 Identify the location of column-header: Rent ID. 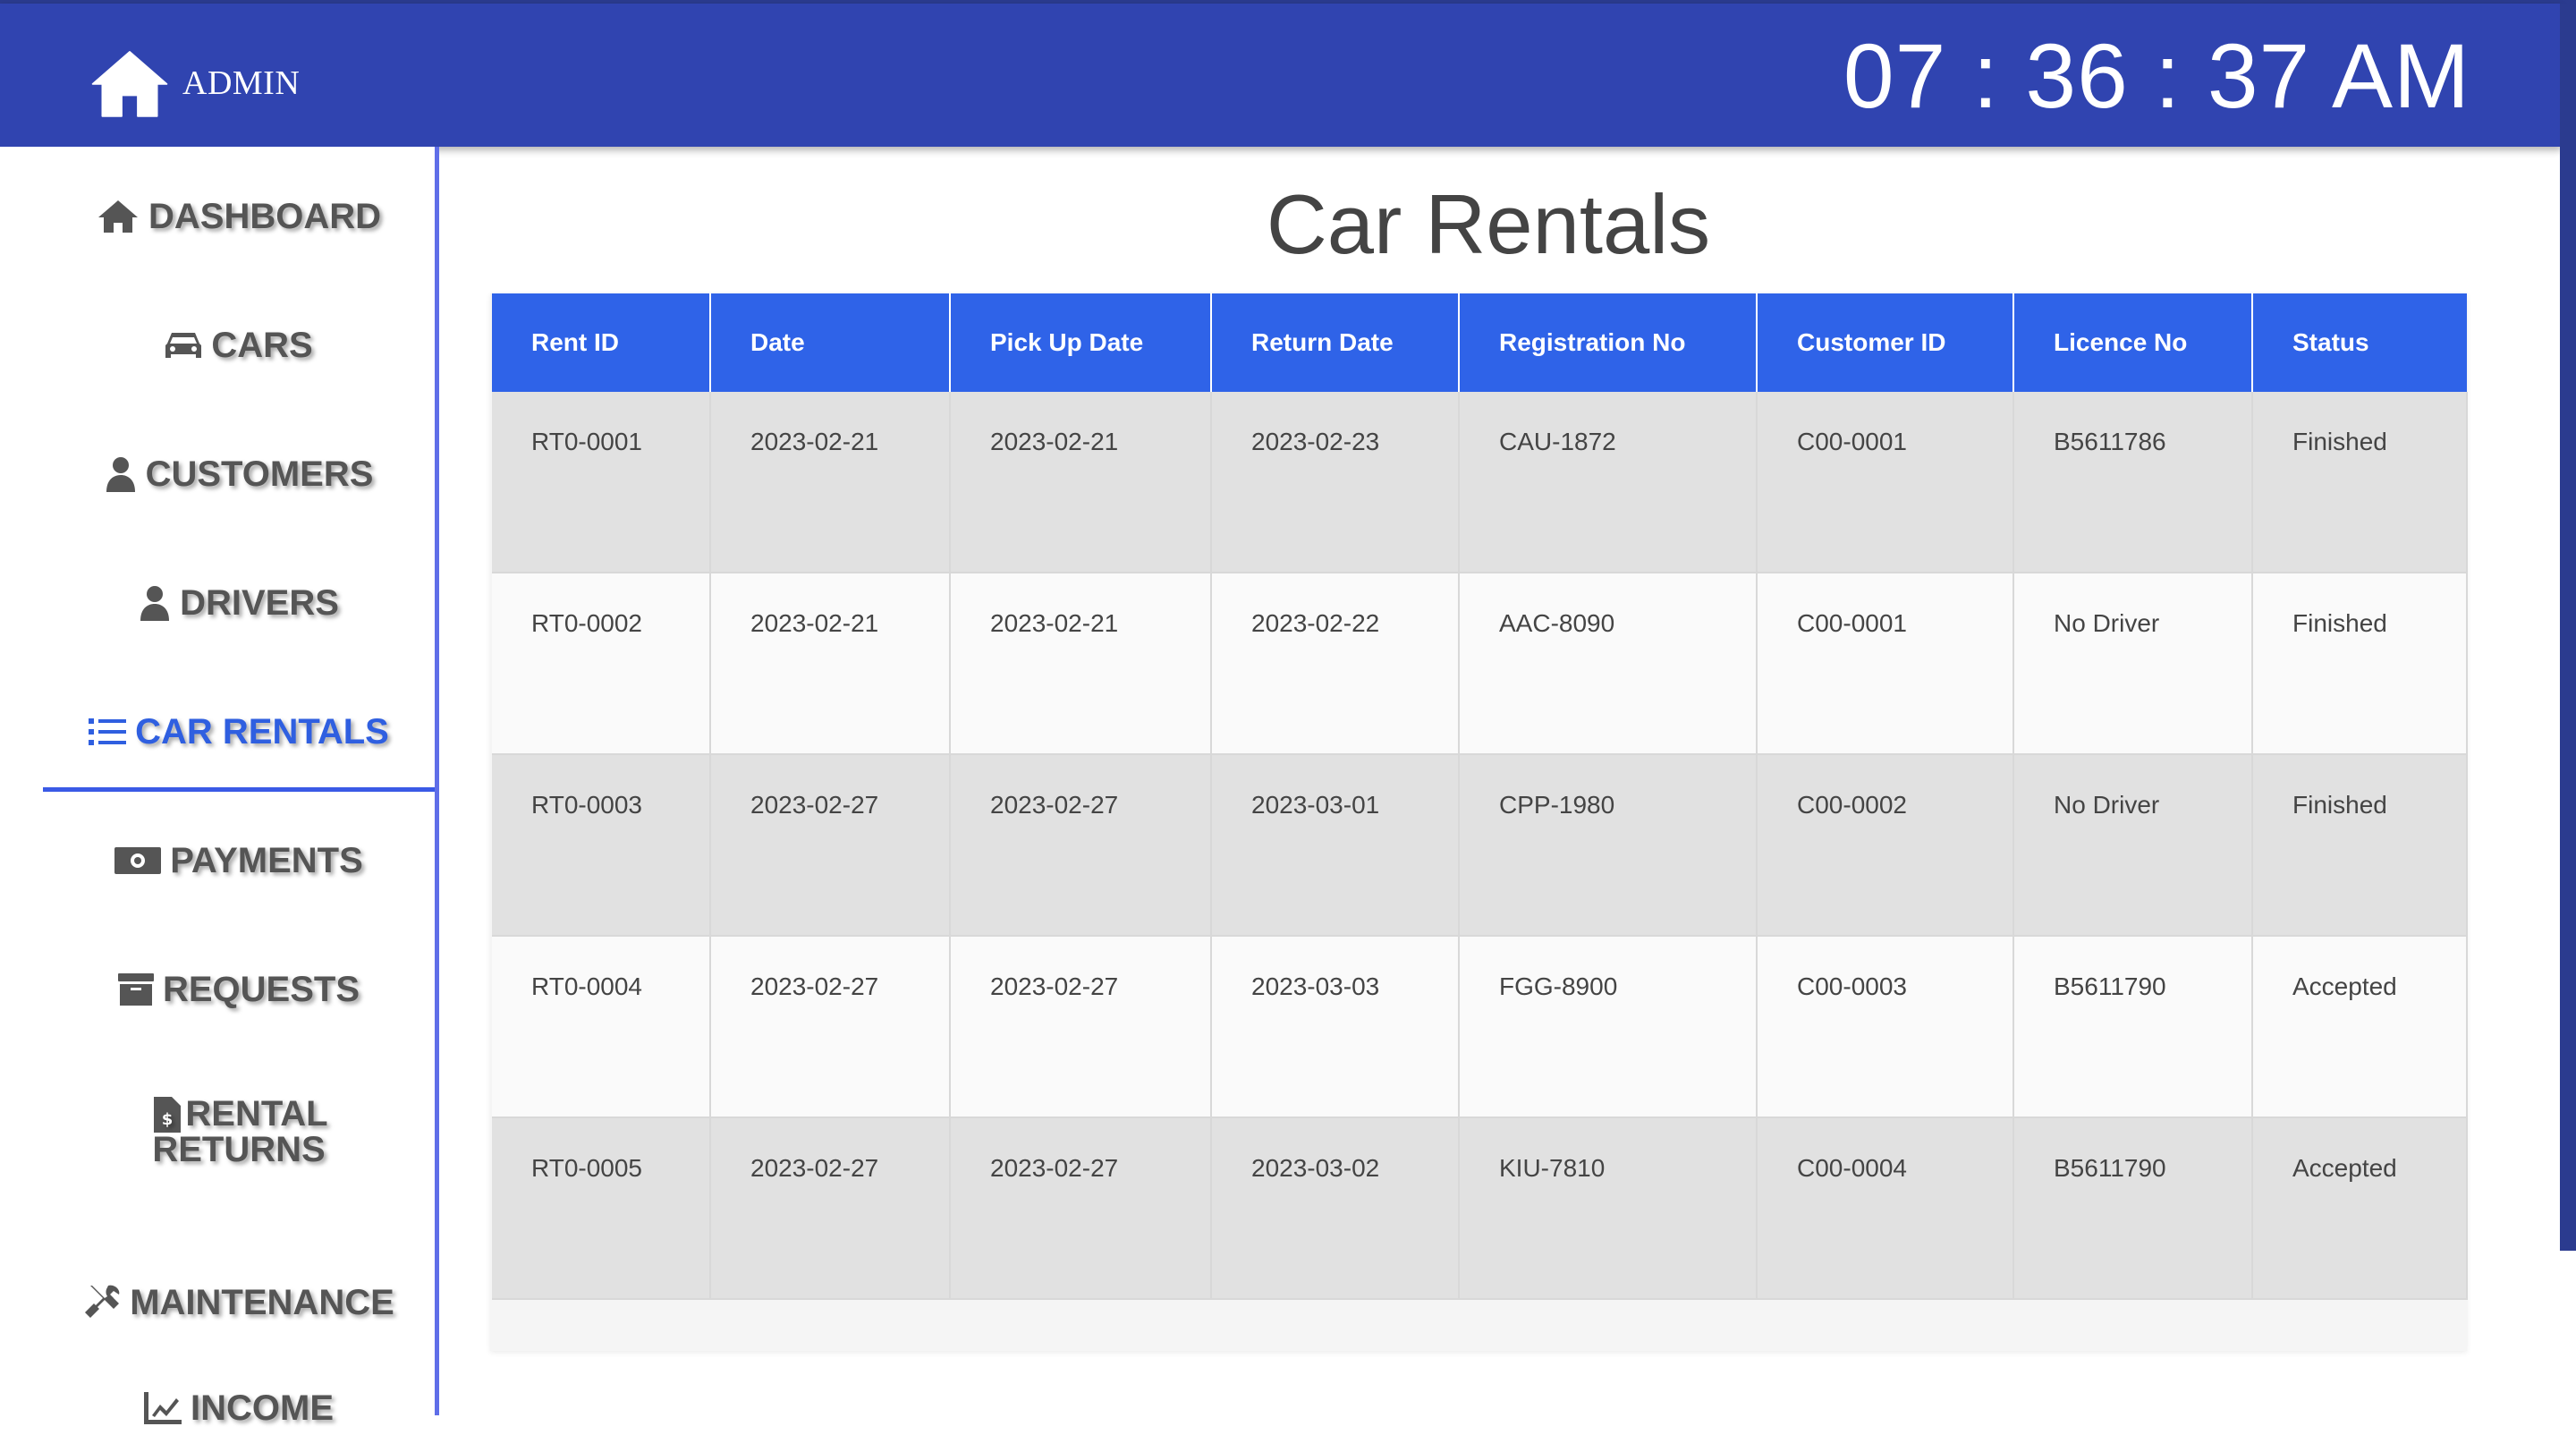
(601, 342).